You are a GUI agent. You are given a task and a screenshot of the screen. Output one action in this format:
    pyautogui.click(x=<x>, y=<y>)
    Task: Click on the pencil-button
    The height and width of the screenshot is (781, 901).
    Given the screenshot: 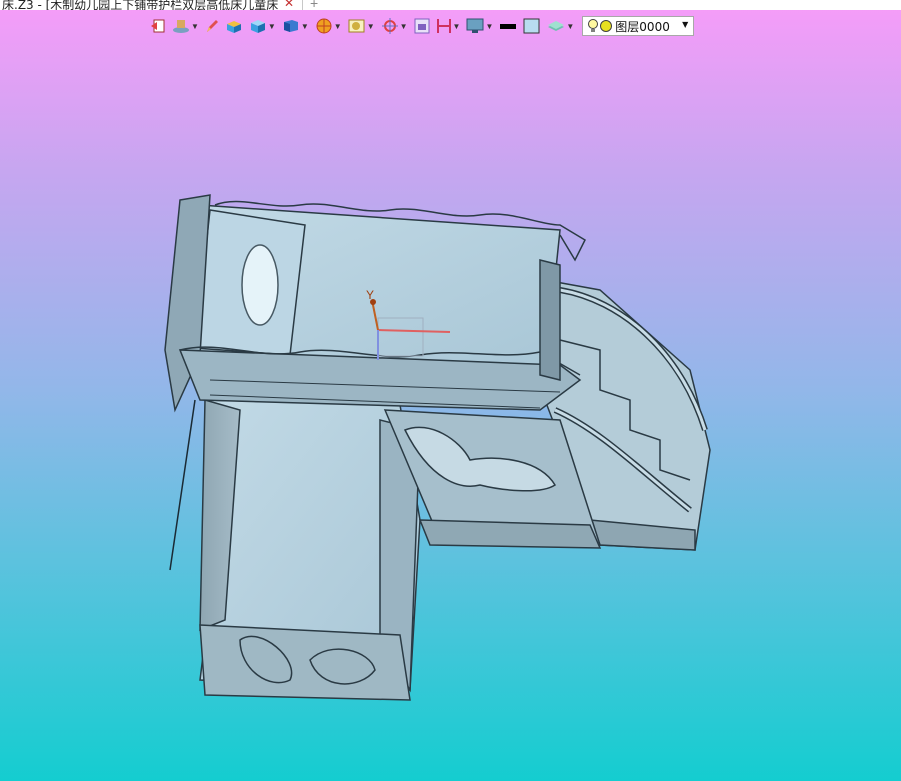 What is the action you would take?
    pyautogui.click(x=212, y=26)
    